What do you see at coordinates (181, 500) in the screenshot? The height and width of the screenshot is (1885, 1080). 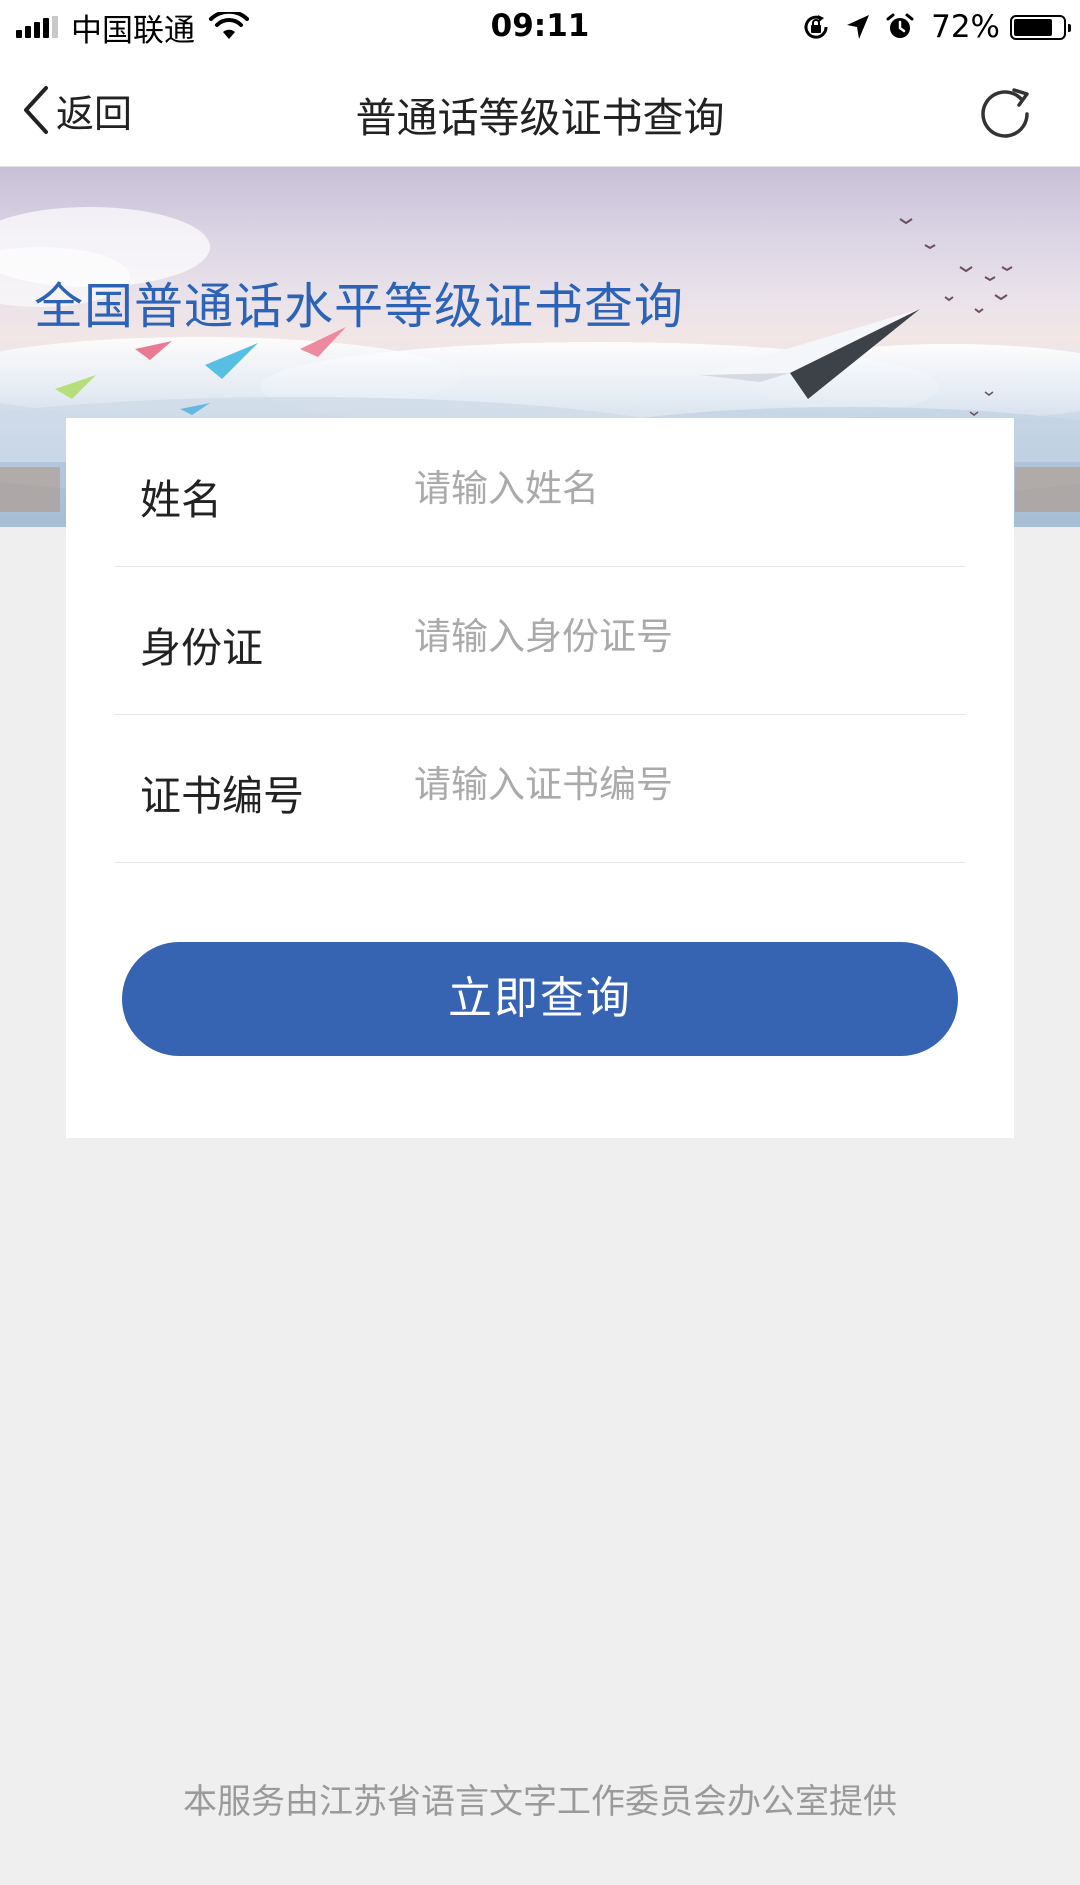 I see `name-label: 姓名` at bounding box center [181, 500].